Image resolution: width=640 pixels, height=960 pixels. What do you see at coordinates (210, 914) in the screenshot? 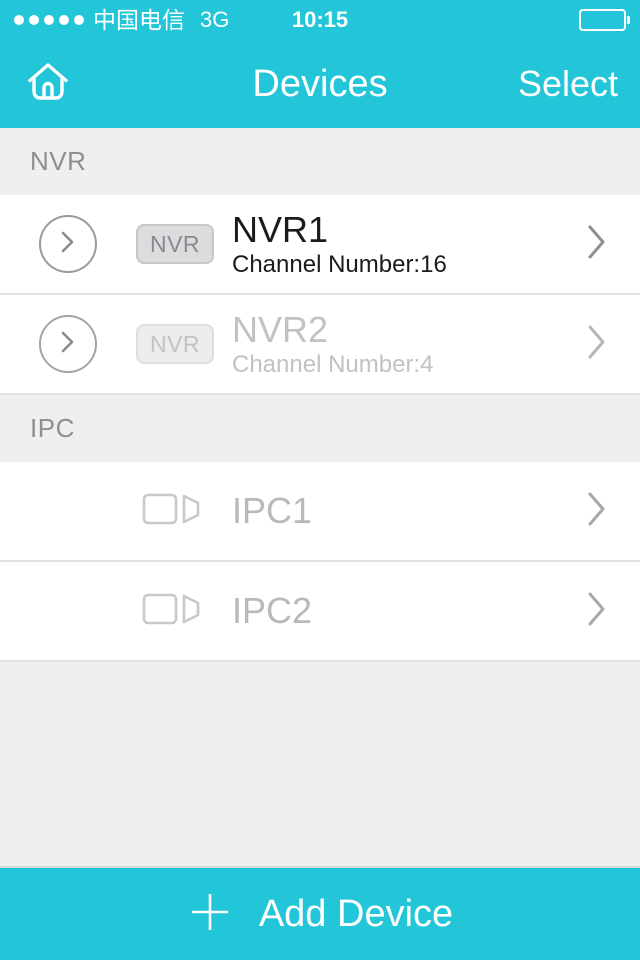
I see `plus-icon` at bounding box center [210, 914].